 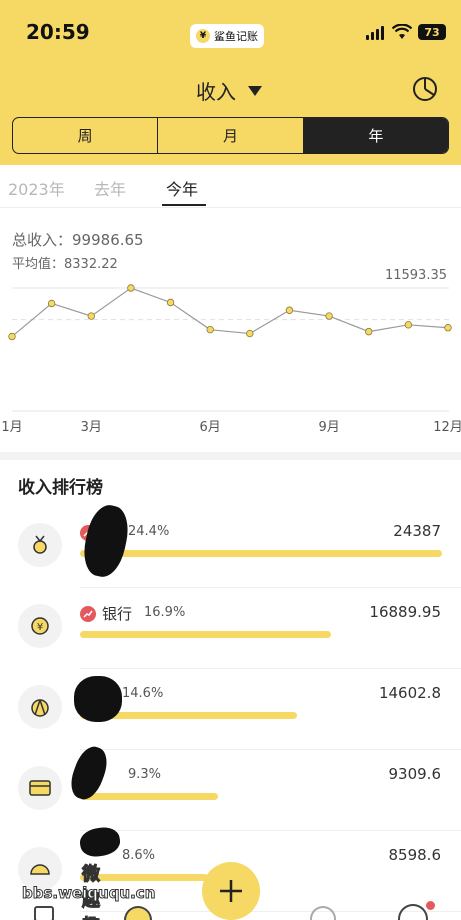 What do you see at coordinates (149, 531) in the screenshot?
I see `ranking-percent: 24.4%` at bounding box center [149, 531].